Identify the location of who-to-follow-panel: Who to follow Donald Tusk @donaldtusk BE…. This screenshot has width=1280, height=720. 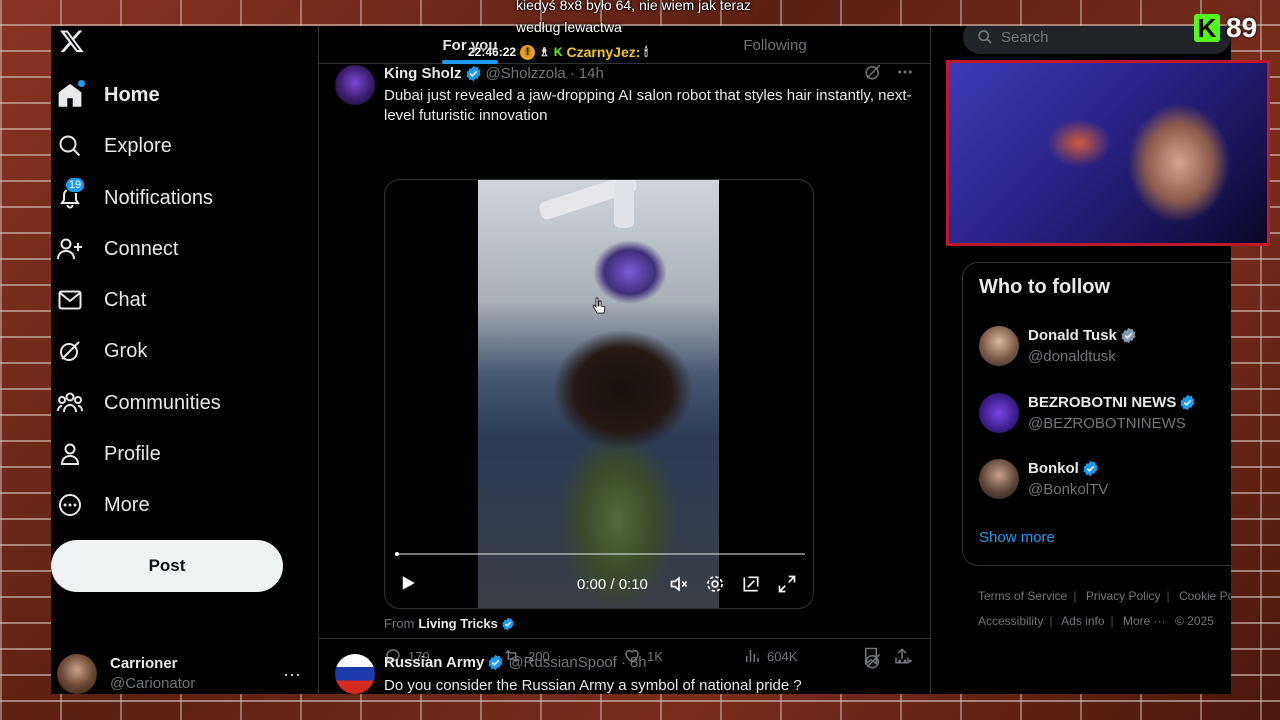
(1096, 414).